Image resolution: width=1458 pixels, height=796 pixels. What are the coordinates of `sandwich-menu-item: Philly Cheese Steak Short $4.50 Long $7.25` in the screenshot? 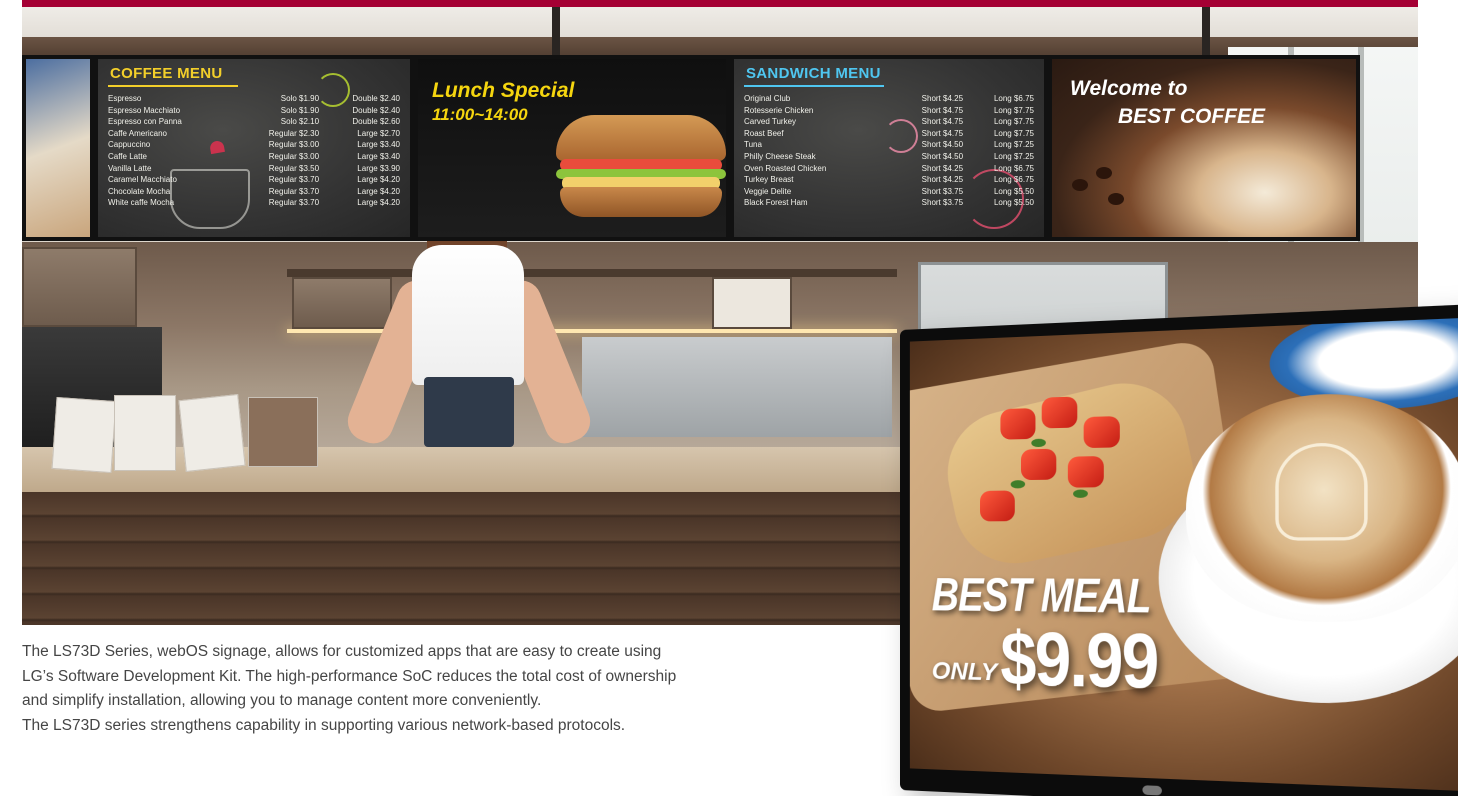 It's located at (889, 157).